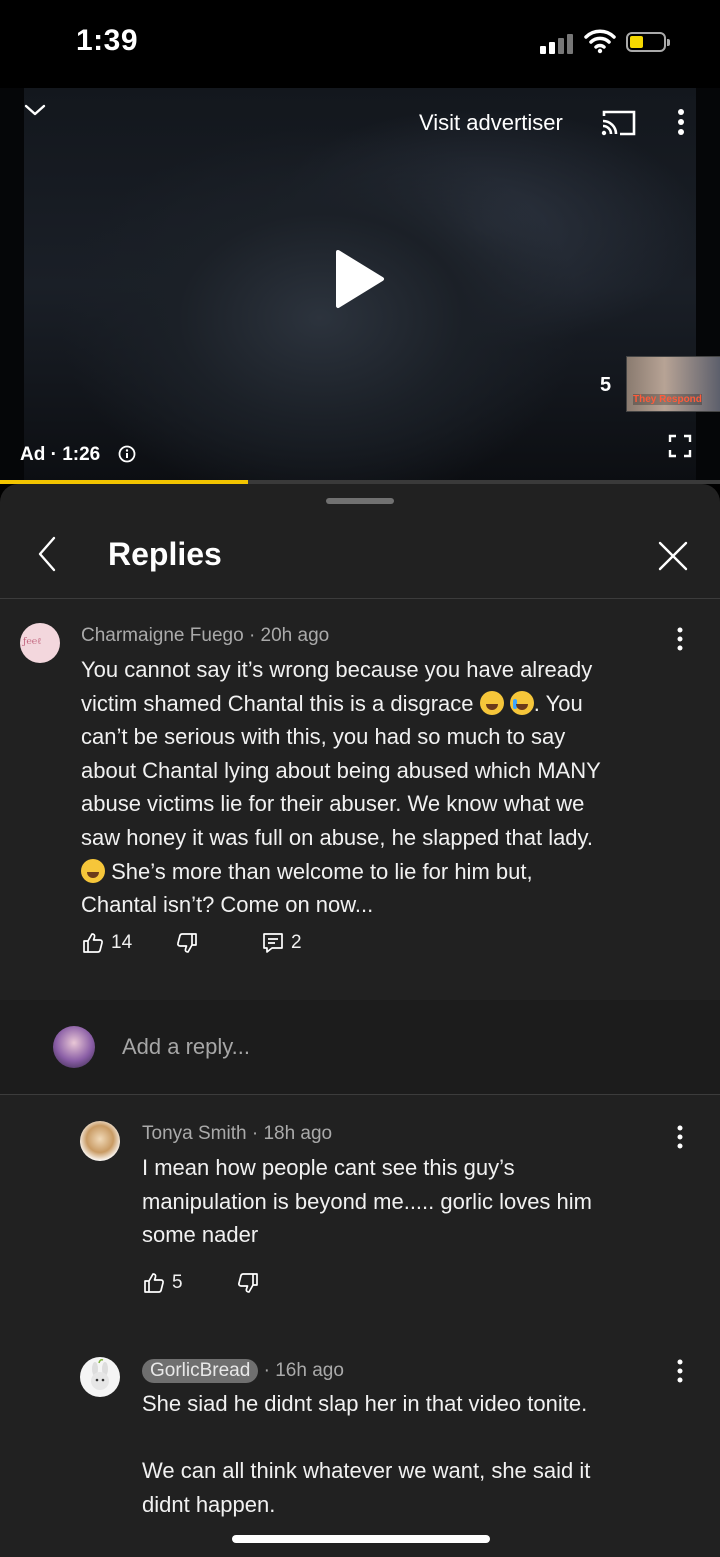  Describe the element at coordinates (309, 1370) in the screenshot. I see `reply-time: 16h ago` at that location.